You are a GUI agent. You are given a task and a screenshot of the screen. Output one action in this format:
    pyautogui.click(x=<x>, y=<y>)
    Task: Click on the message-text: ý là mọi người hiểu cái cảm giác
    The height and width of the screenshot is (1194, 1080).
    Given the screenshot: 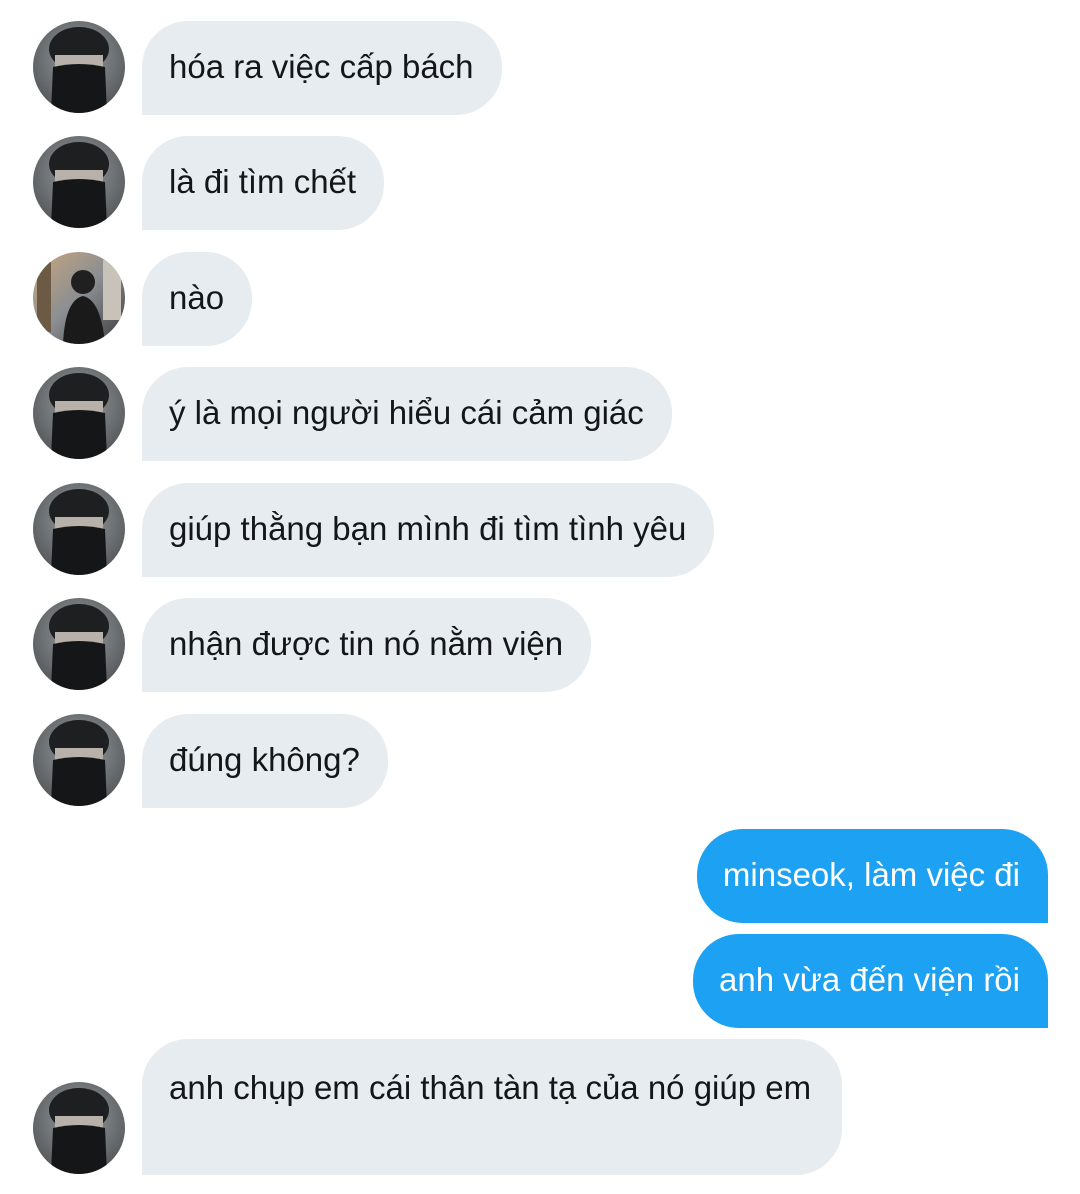 What is the action you would take?
    pyautogui.click(x=406, y=412)
    